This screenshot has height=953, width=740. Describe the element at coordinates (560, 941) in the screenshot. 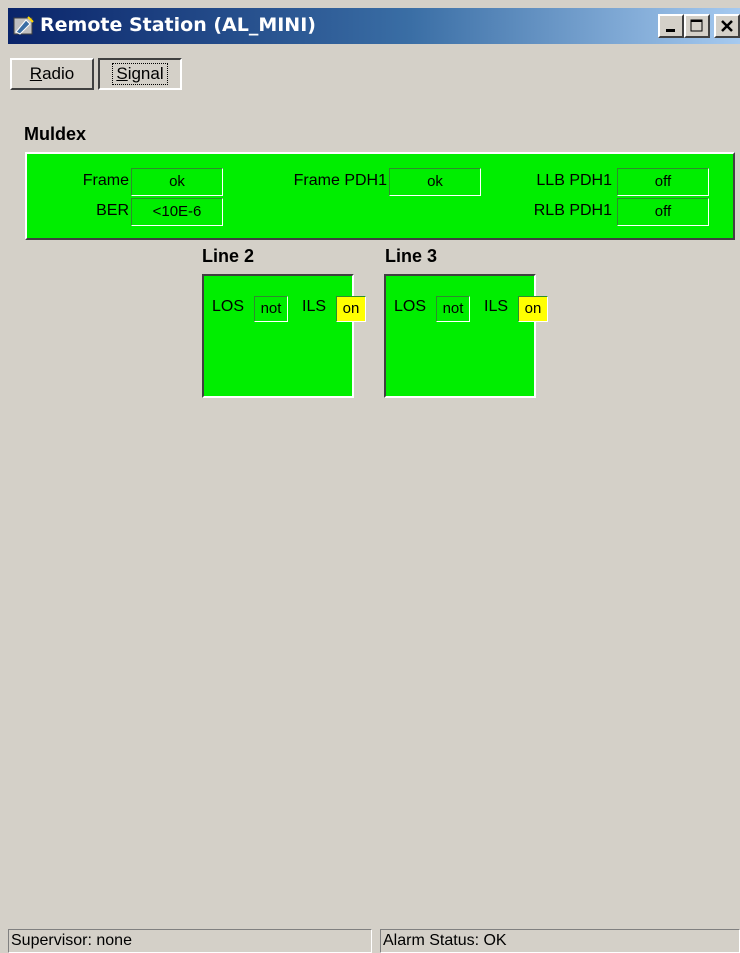

I see `alarm-status: Alarm Status: OK` at that location.